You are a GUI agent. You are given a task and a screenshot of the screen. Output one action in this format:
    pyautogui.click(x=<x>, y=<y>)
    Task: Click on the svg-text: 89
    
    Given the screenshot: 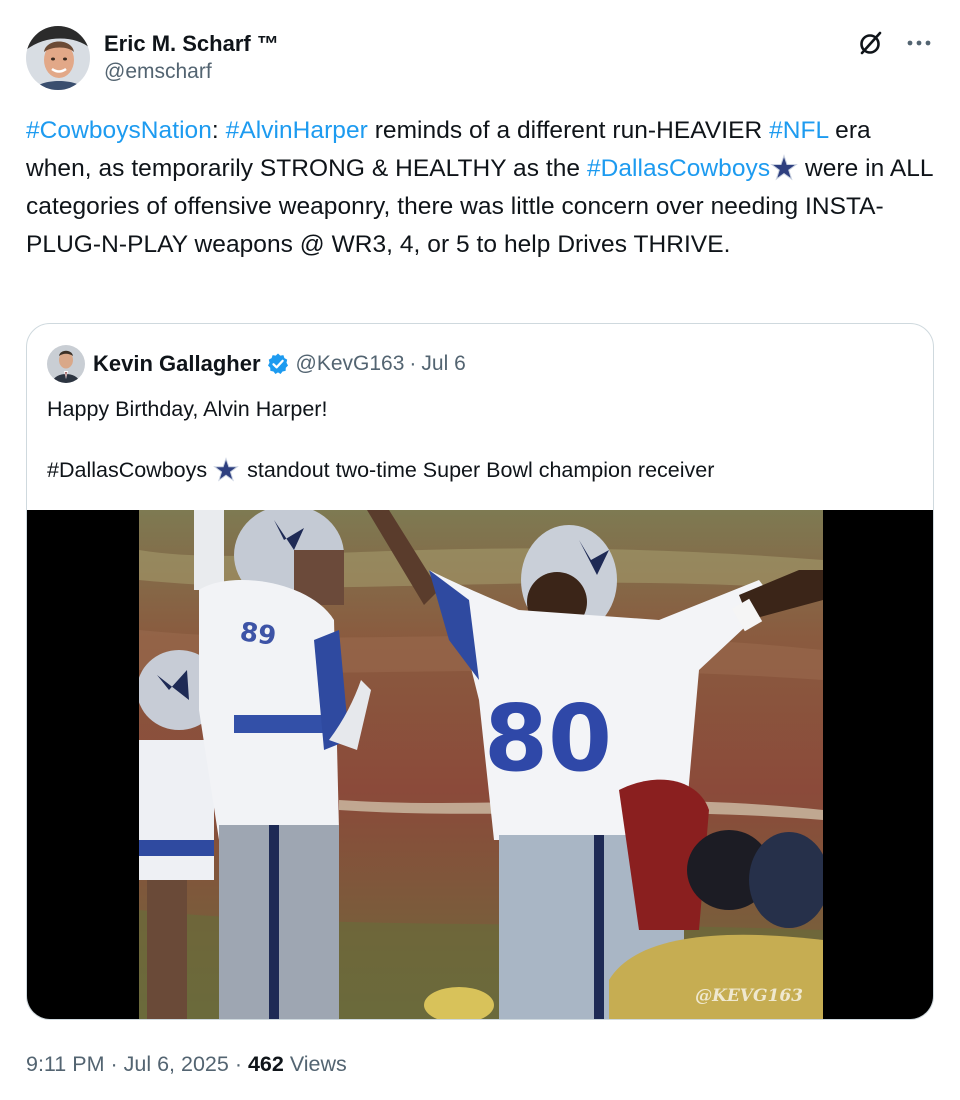 What is the action you would take?
    pyautogui.click(x=258, y=634)
    